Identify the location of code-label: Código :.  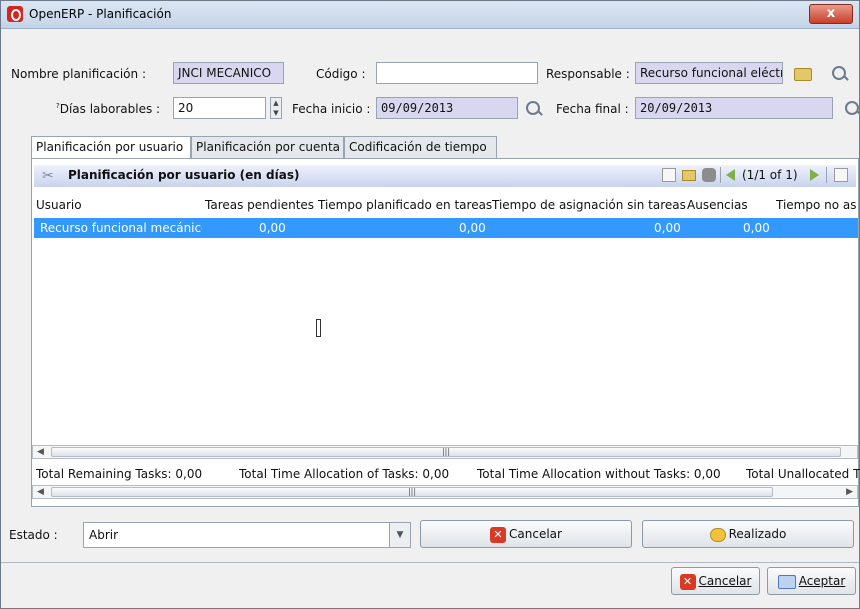
(341, 74).